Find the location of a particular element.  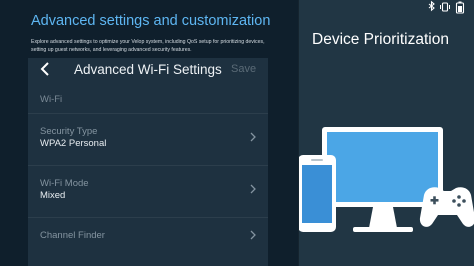

row-label: Channel Finder is located at coordinates (72, 235).